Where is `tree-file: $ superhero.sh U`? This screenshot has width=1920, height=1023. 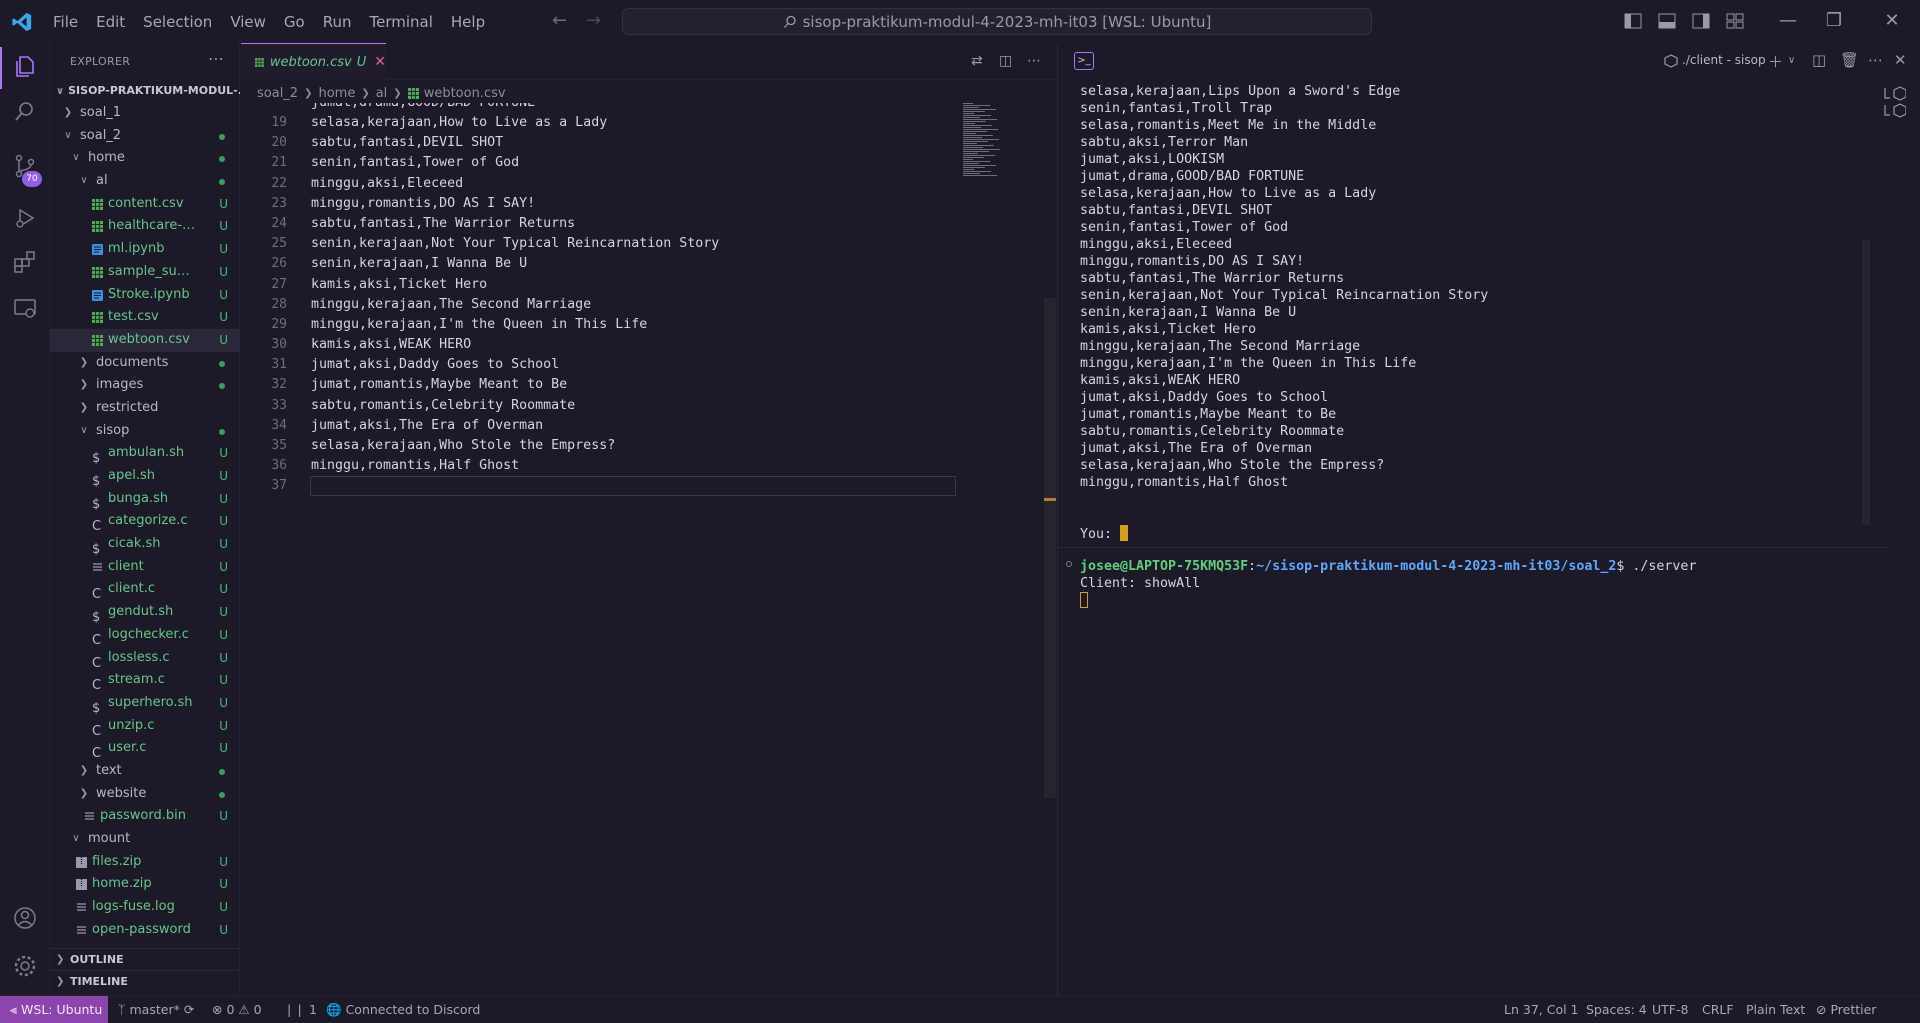 tree-file: $ superhero.sh U is located at coordinates (145, 704).